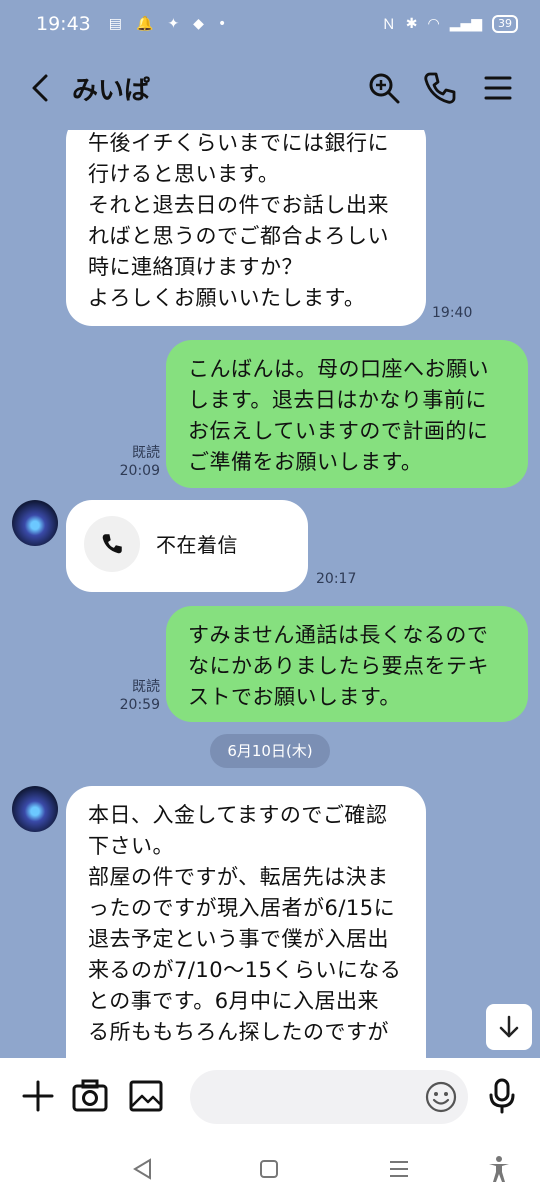 This screenshot has width=540, height=1200. I want to click on message-line: 来るのが7/10〜15くらいになる, so click(245, 970).